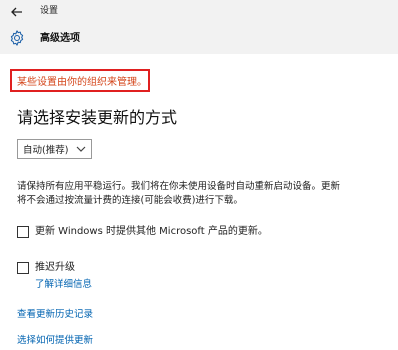 Image resolution: width=398 pixels, height=350 pixels. I want to click on chevron-down-icon, so click(81, 149).